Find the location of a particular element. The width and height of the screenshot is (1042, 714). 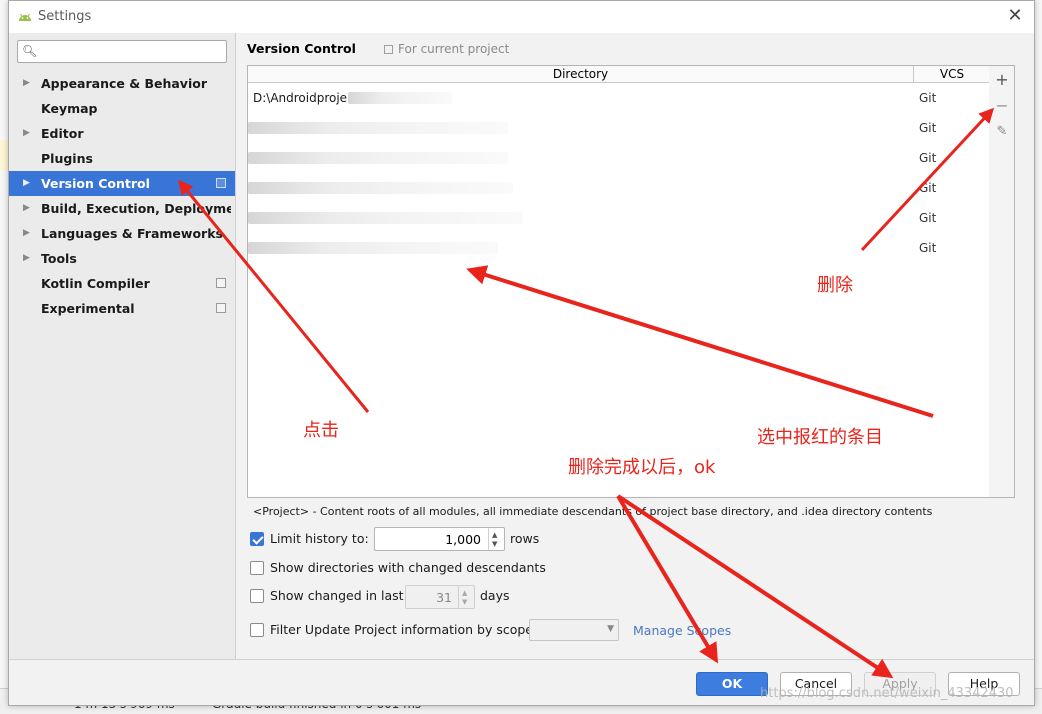

show-dirs-checkbox is located at coordinates (257, 568).